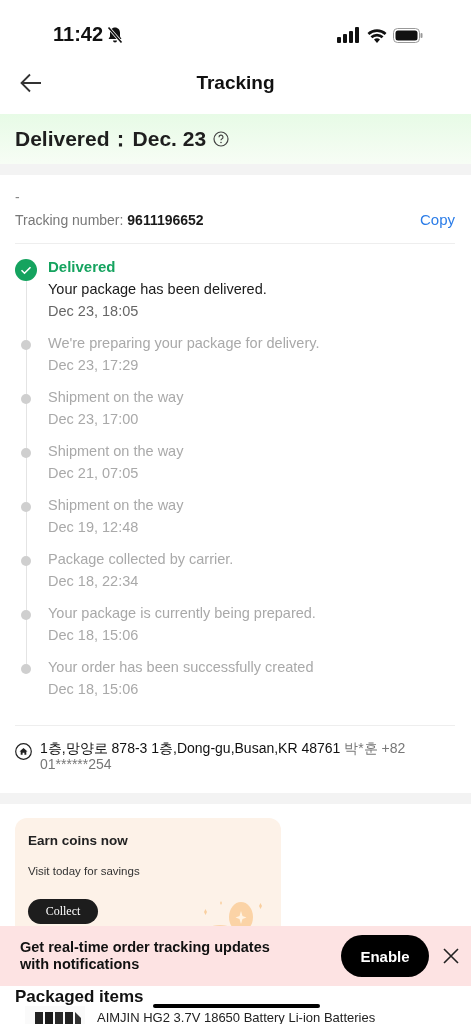 This screenshot has height=1024, width=471. I want to click on notification-text: Get real-time order tracking updates with notifications, so click(145, 956).